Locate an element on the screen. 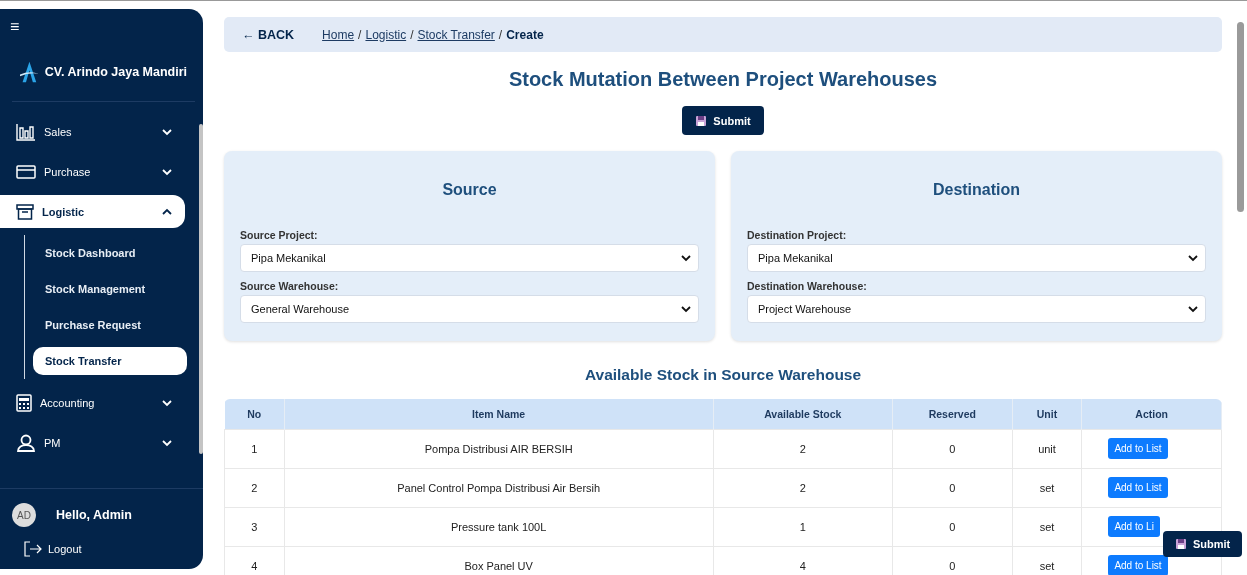 This screenshot has height=575, width=1247. table-cell: Pressure tank 100L is located at coordinates (499, 526).